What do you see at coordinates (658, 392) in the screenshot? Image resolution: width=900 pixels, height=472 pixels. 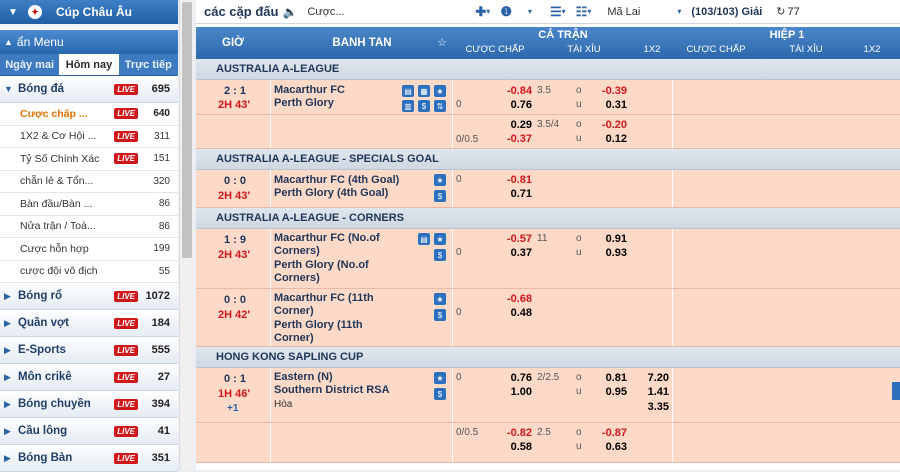 I see `odds-2: 1.41` at bounding box center [658, 392].